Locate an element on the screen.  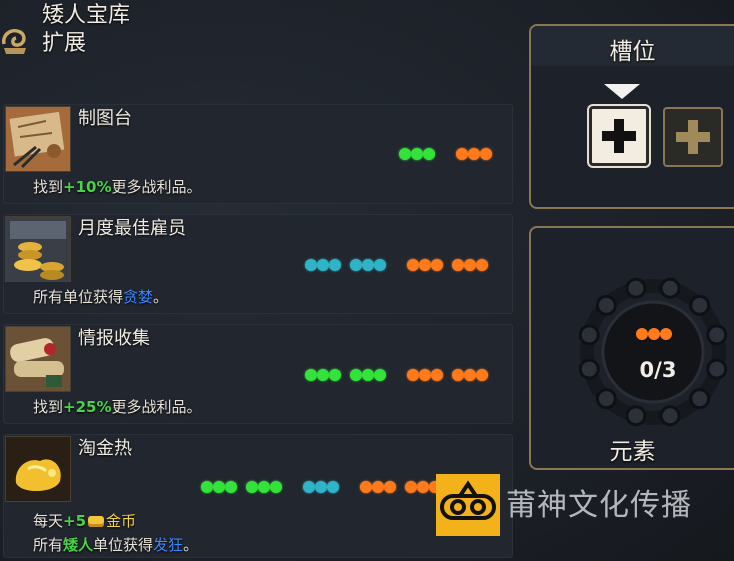
description-segment: 每天 is located at coordinates (48, 521).